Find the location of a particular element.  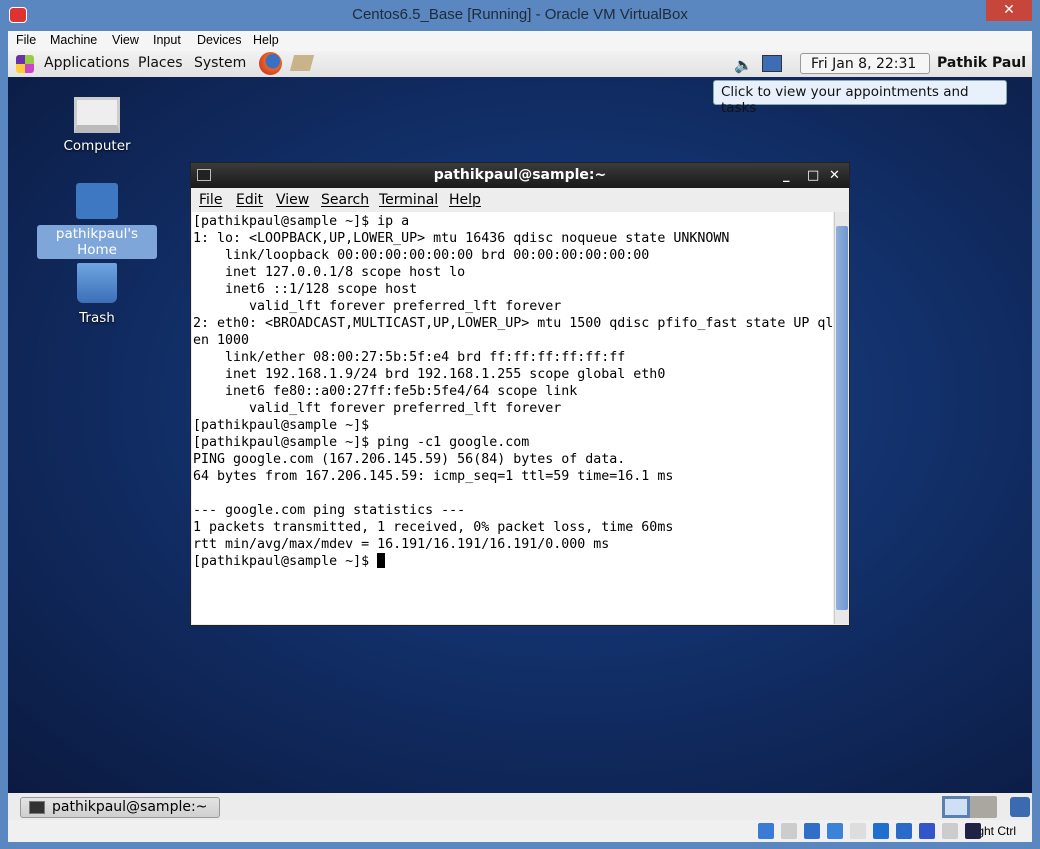

maximize-button: □ is located at coordinates (813, 175).